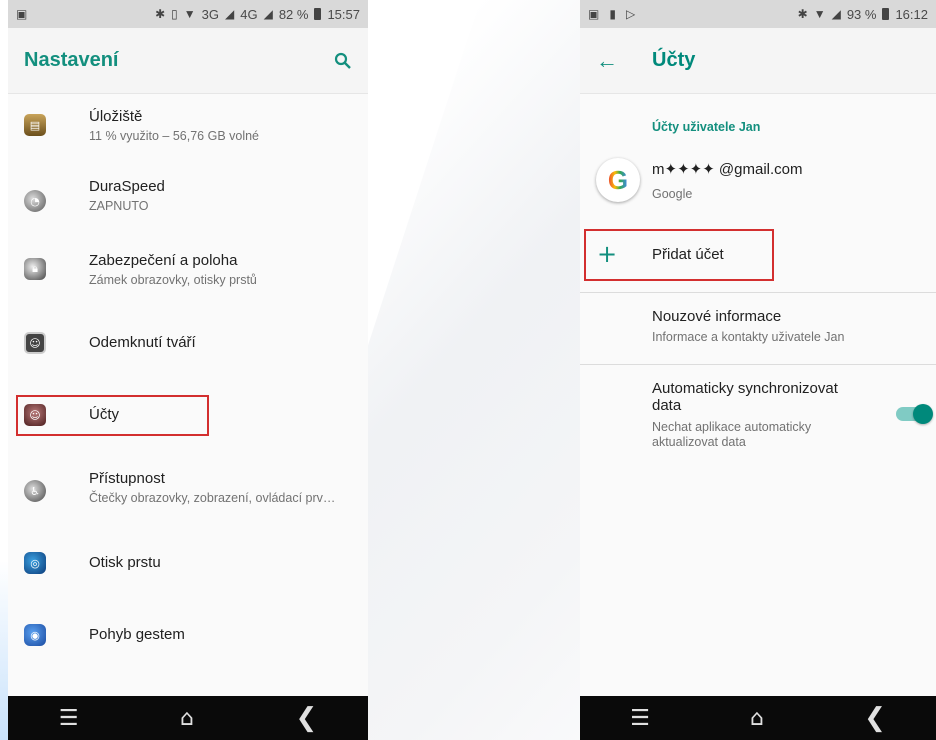 The height and width of the screenshot is (740, 936). What do you see at coordinates (35, 125) in the screenshot?
I see `storage-icon: ▤` at bounding box center [35, 125].